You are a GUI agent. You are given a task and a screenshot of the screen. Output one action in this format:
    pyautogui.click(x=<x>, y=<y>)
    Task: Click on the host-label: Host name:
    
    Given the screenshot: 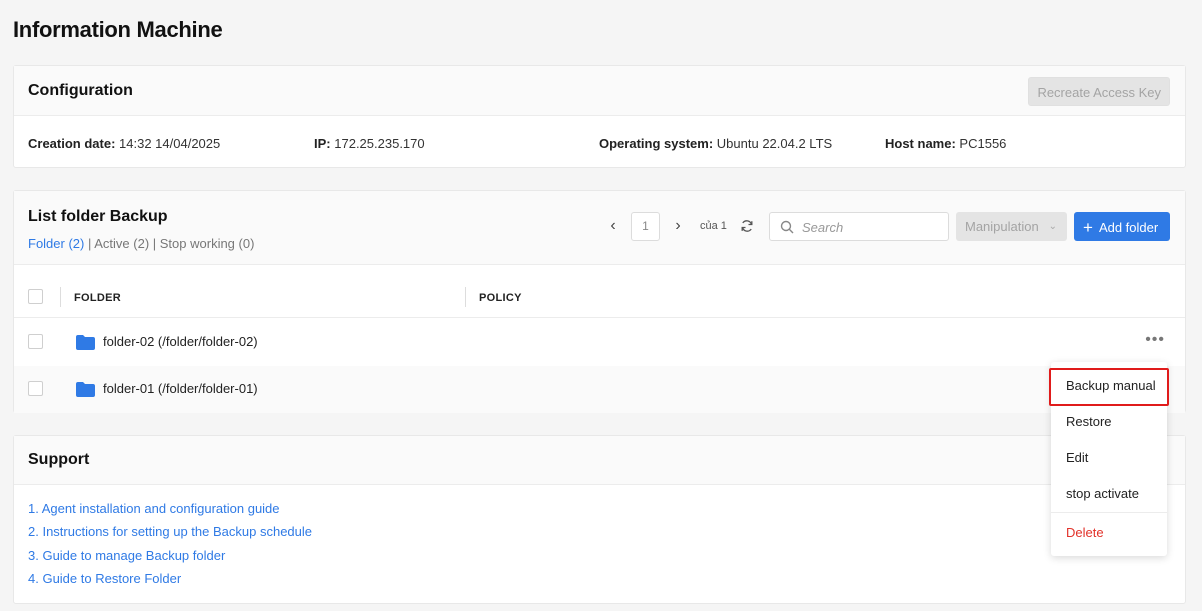 What is the action you would take?
    pyautogui.click(x=920, y=143)
    